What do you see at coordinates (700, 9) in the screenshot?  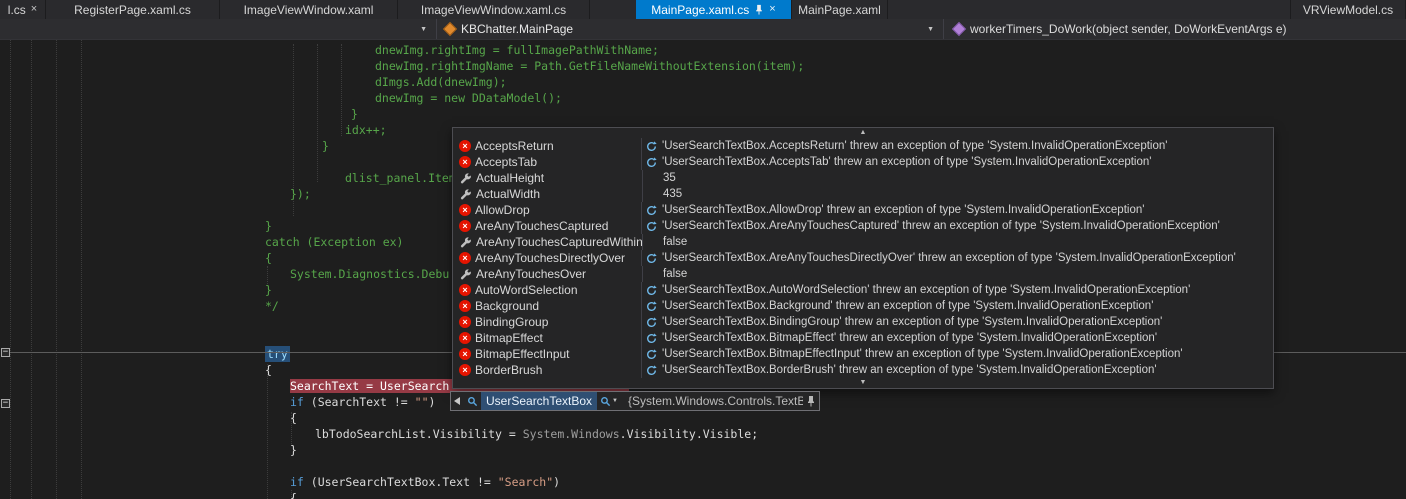 I see `tab-label: MainPage.xaml.cs` at bounding box center [700, 9].